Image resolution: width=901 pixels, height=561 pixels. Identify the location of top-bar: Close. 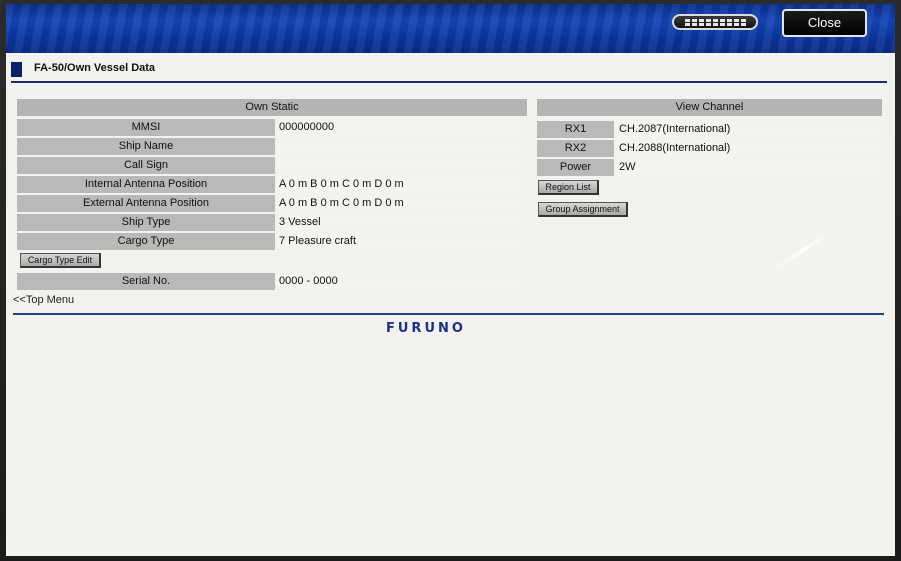
(450, 28).